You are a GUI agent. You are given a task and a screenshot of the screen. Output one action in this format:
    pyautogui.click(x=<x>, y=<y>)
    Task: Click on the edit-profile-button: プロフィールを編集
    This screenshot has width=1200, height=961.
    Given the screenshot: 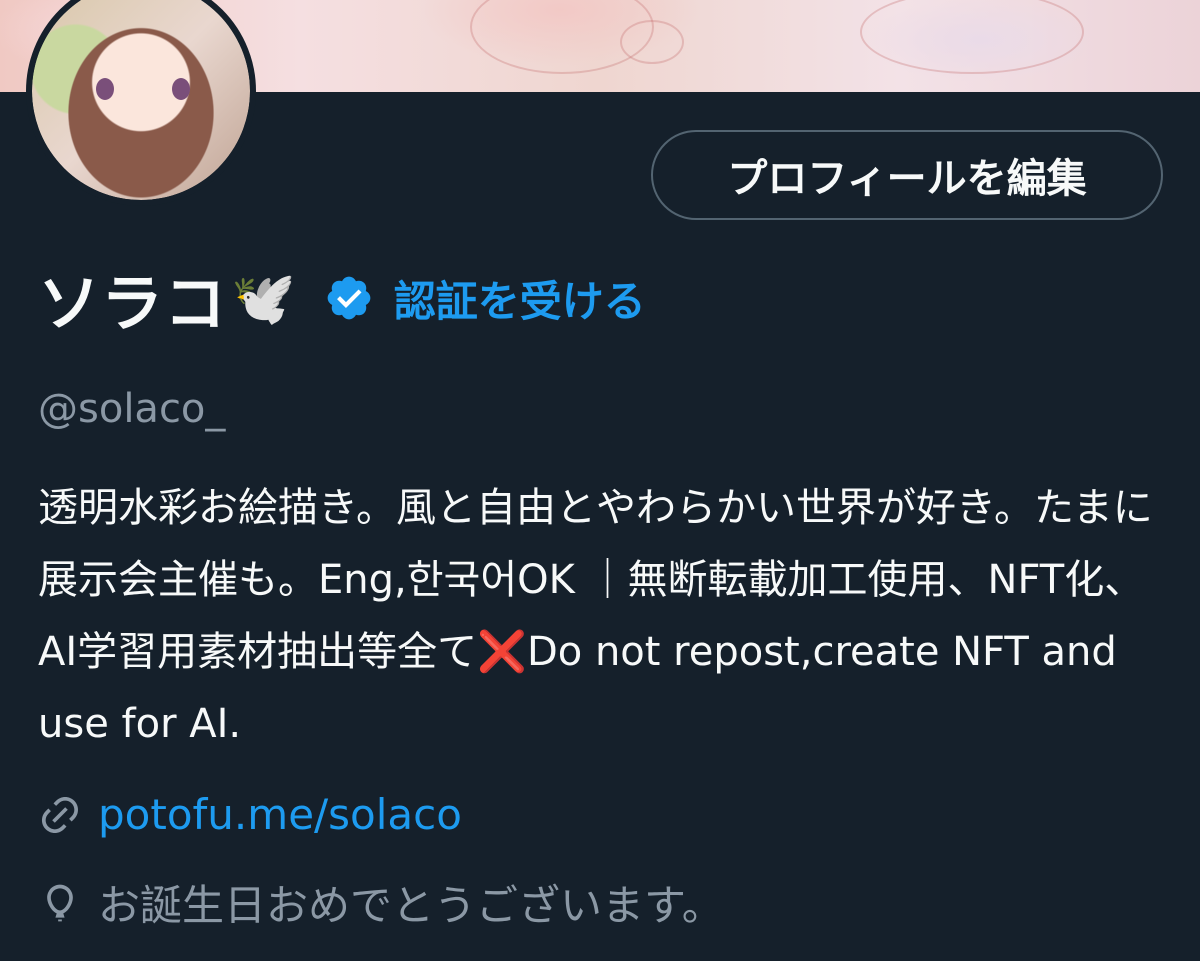 What is the action you would take?
    pyautogui.click(x=907, y=175)
    